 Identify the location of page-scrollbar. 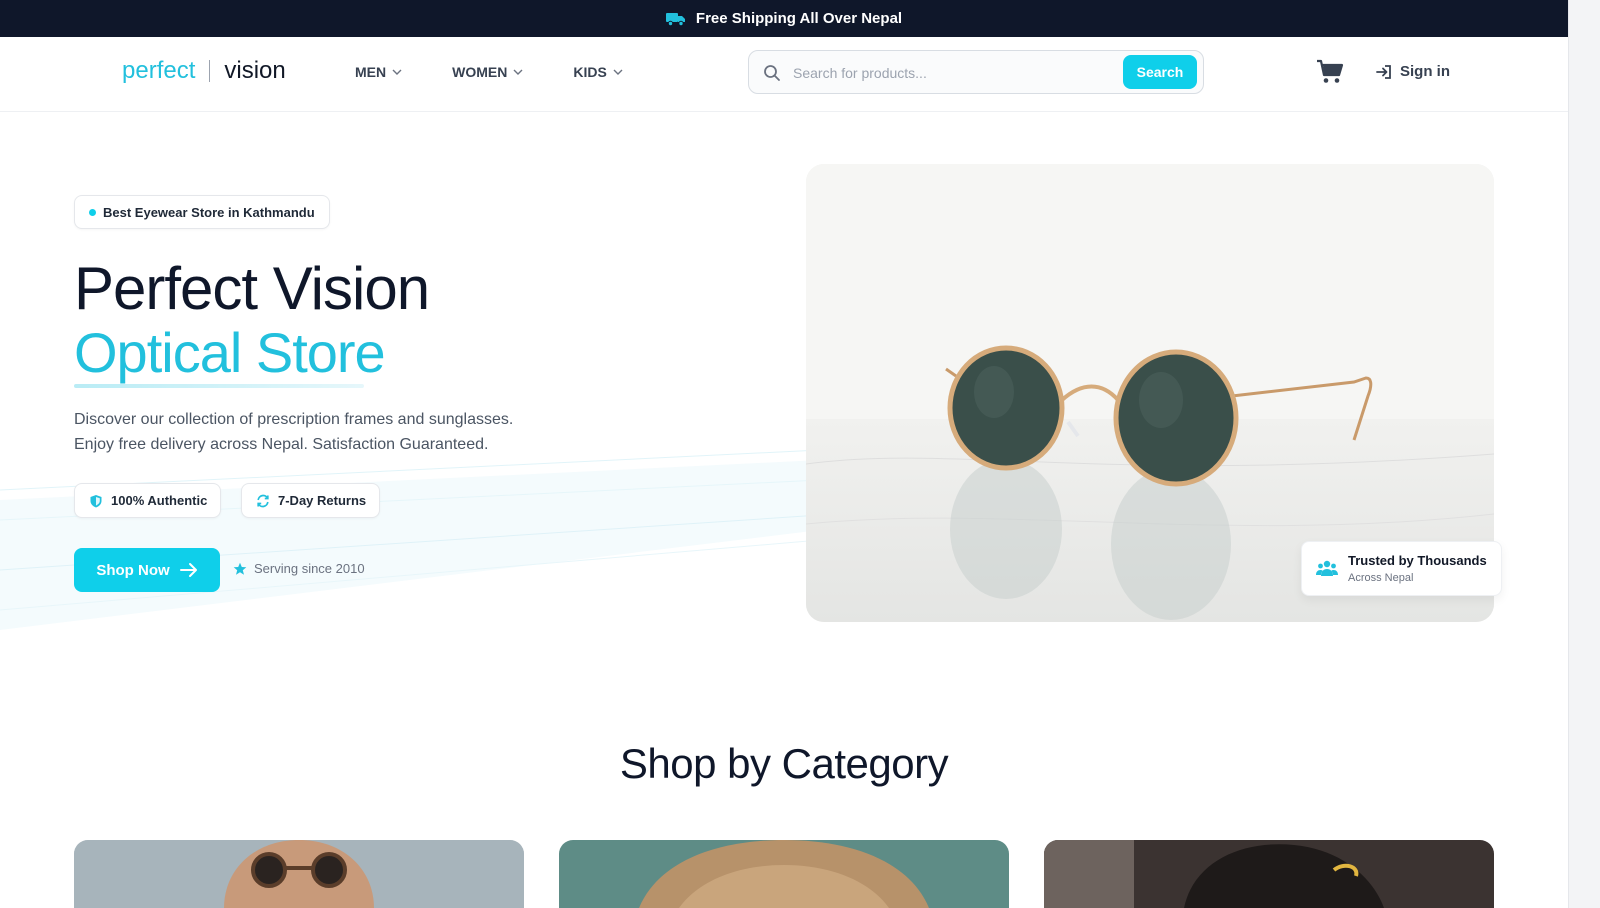
(1584, 454).